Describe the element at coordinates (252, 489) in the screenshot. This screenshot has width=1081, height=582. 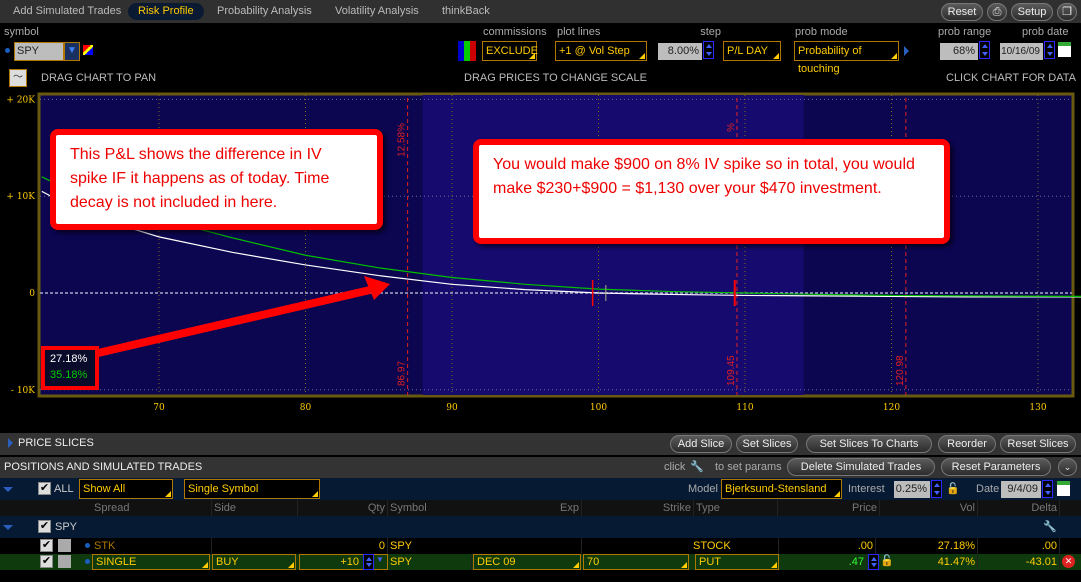
I see `mode-select: Single Symbol` at that location.